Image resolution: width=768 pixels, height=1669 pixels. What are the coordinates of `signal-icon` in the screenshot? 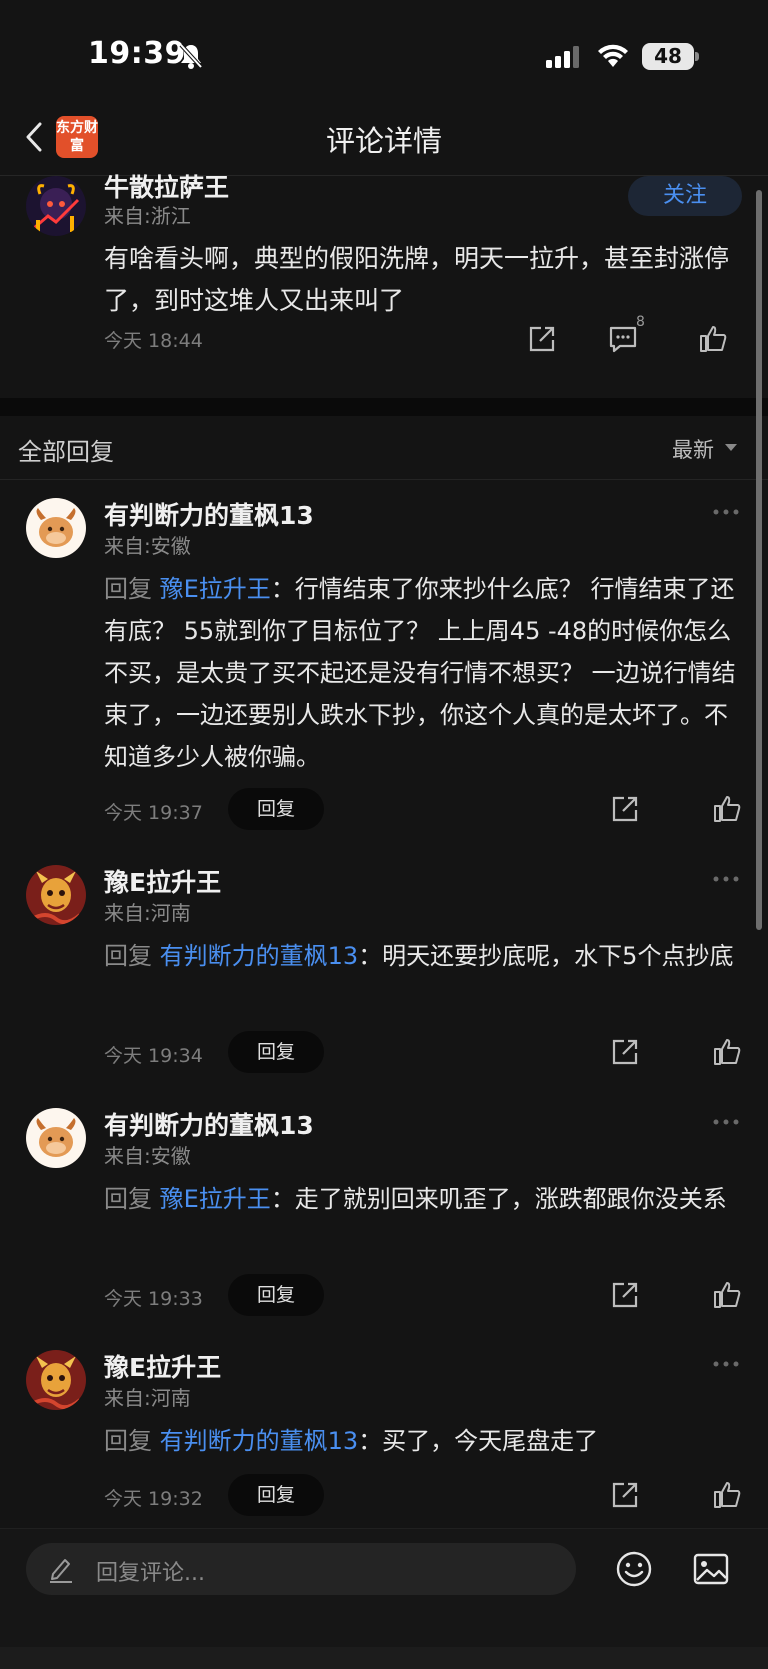 It's located at (562, 57).